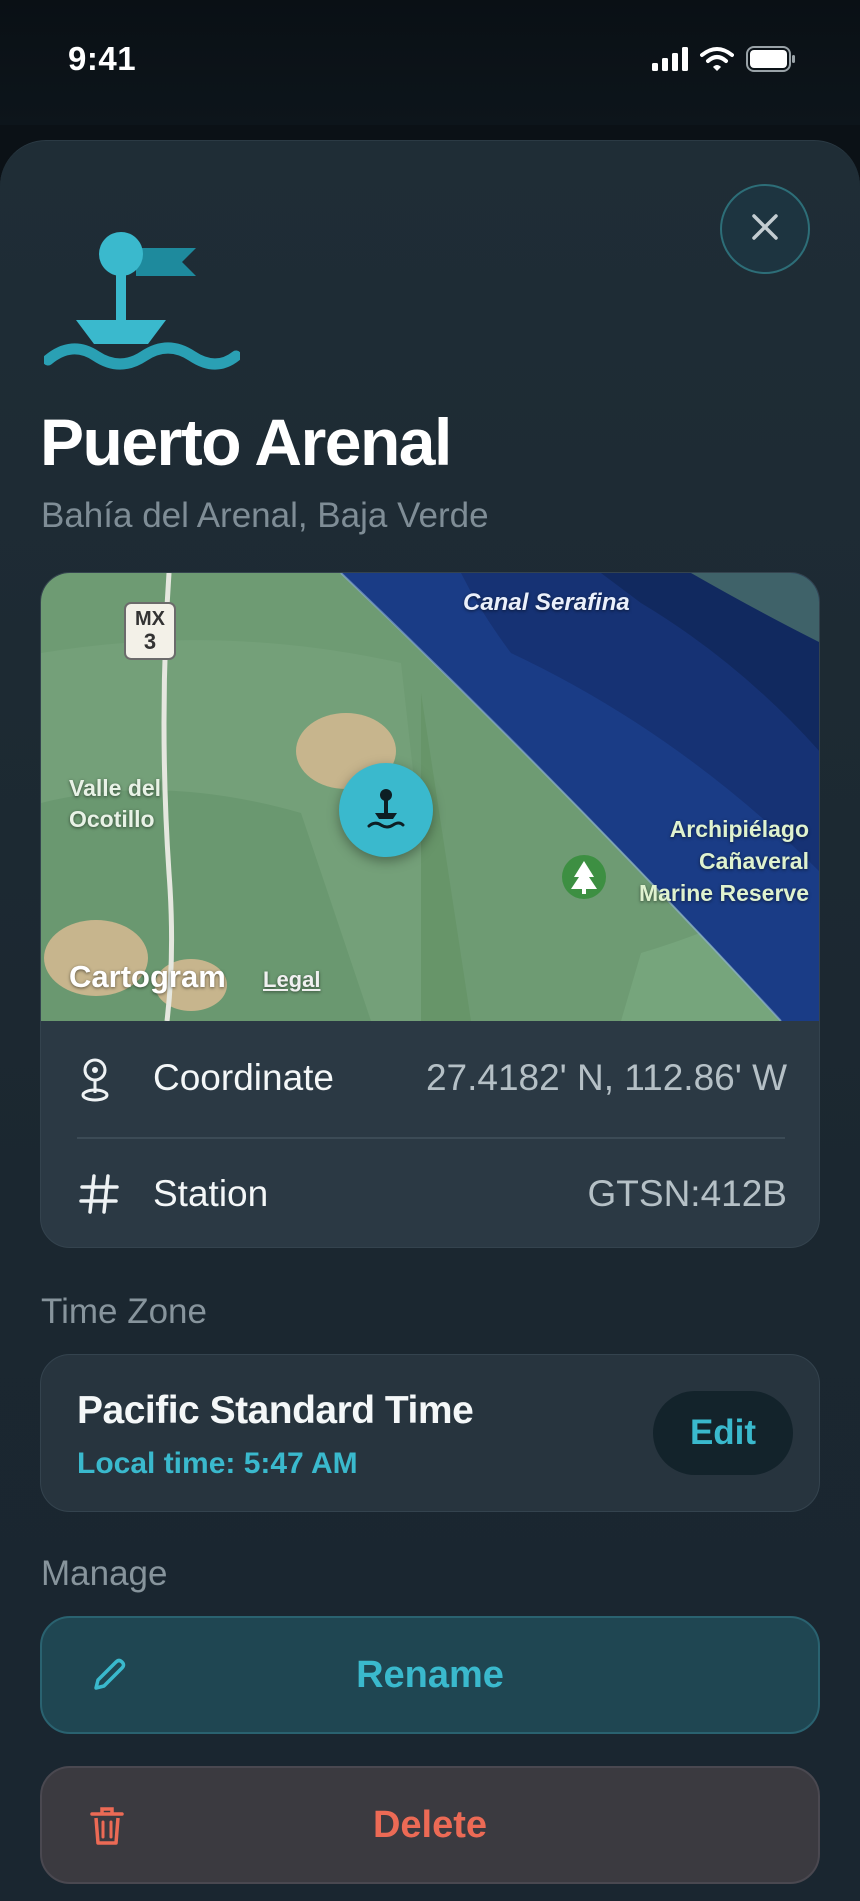 The width and height of the screenshot is (860, 1901). I want to click on station-label: Station, so click(211, 1193).